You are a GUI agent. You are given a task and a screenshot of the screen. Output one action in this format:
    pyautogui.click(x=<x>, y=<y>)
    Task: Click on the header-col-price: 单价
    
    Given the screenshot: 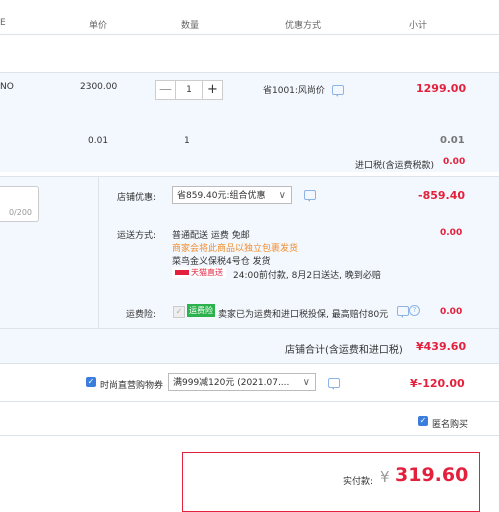 What is the action you would take?
    pyautogui.click(x=98, y=26)
    